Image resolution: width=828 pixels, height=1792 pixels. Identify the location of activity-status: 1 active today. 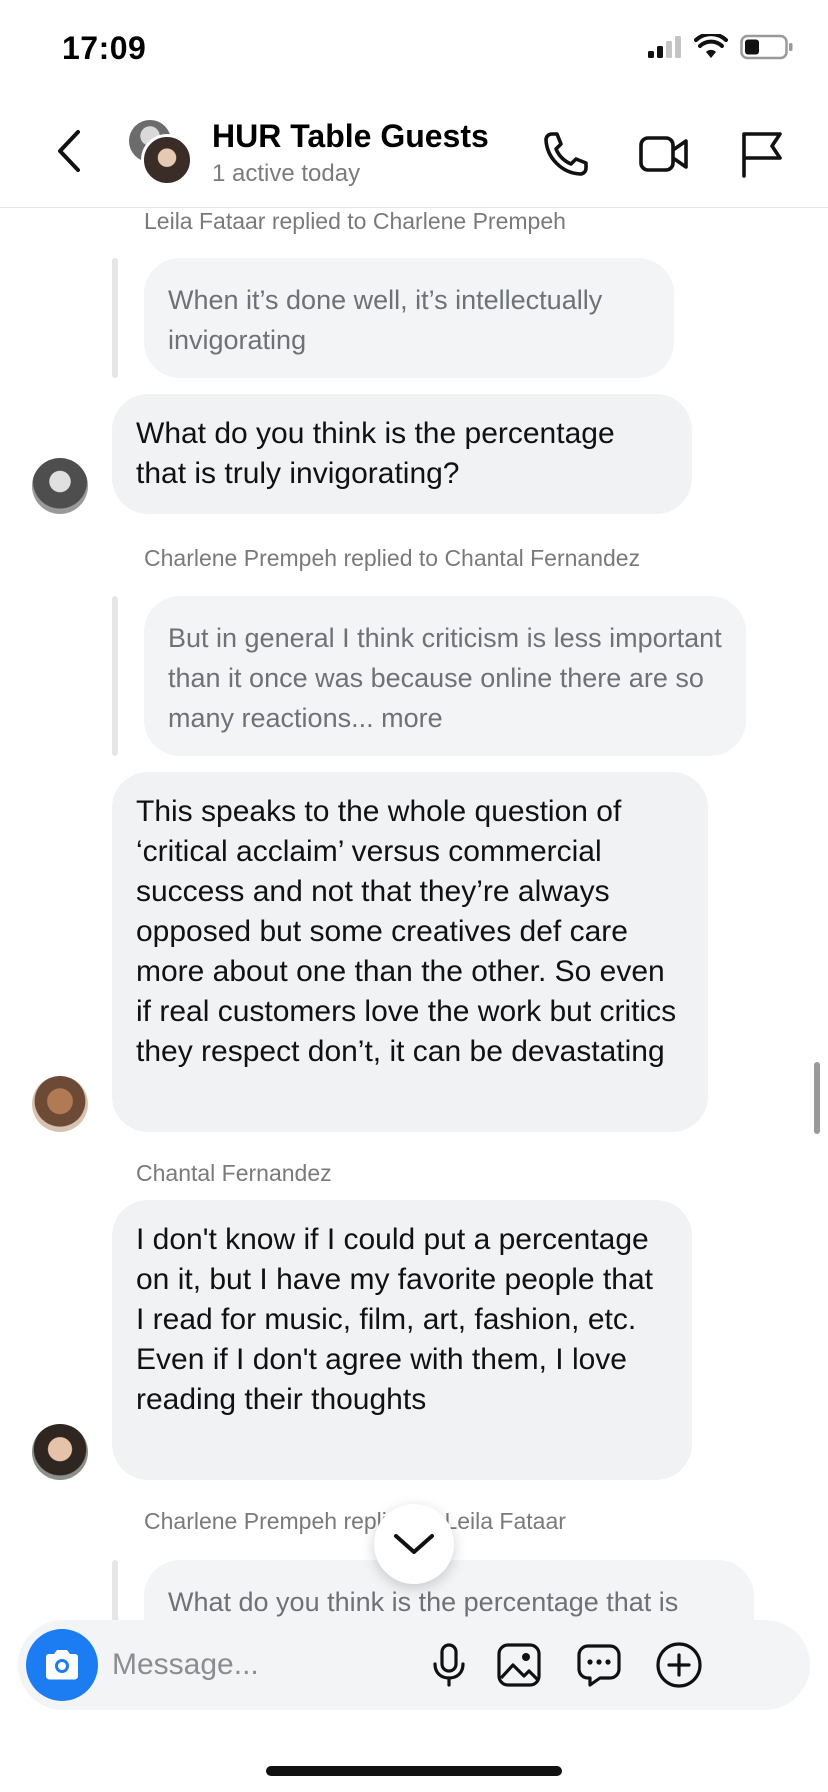
(286, 173).